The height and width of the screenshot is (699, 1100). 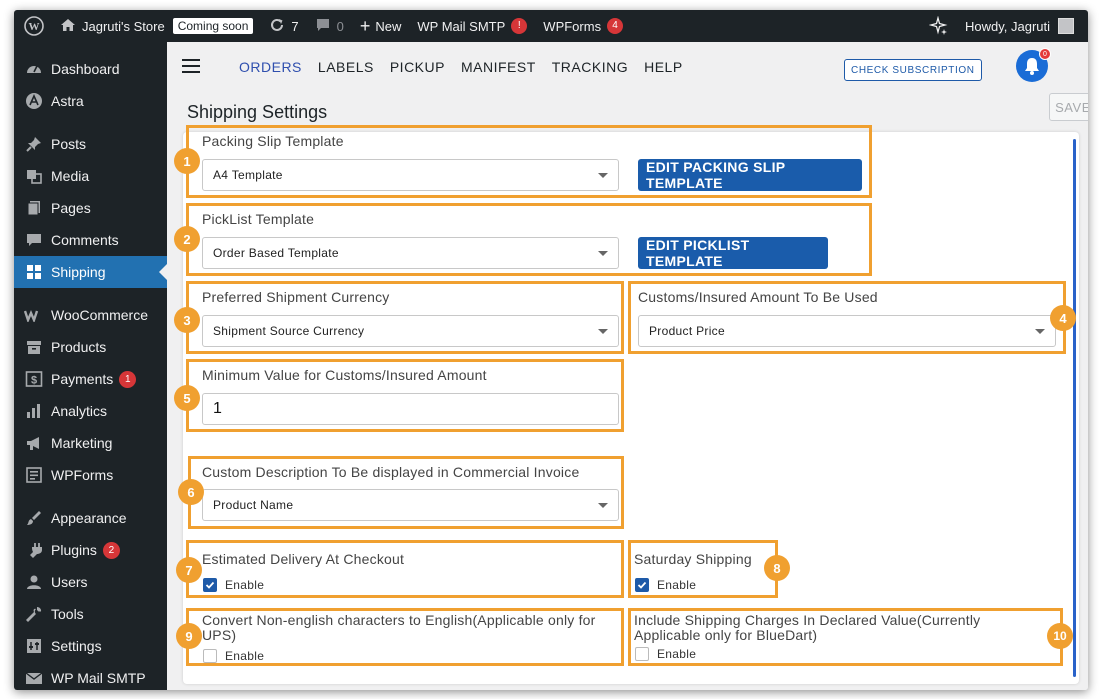 I want to click on tab-help: HELP, so click(x=663, y=67).